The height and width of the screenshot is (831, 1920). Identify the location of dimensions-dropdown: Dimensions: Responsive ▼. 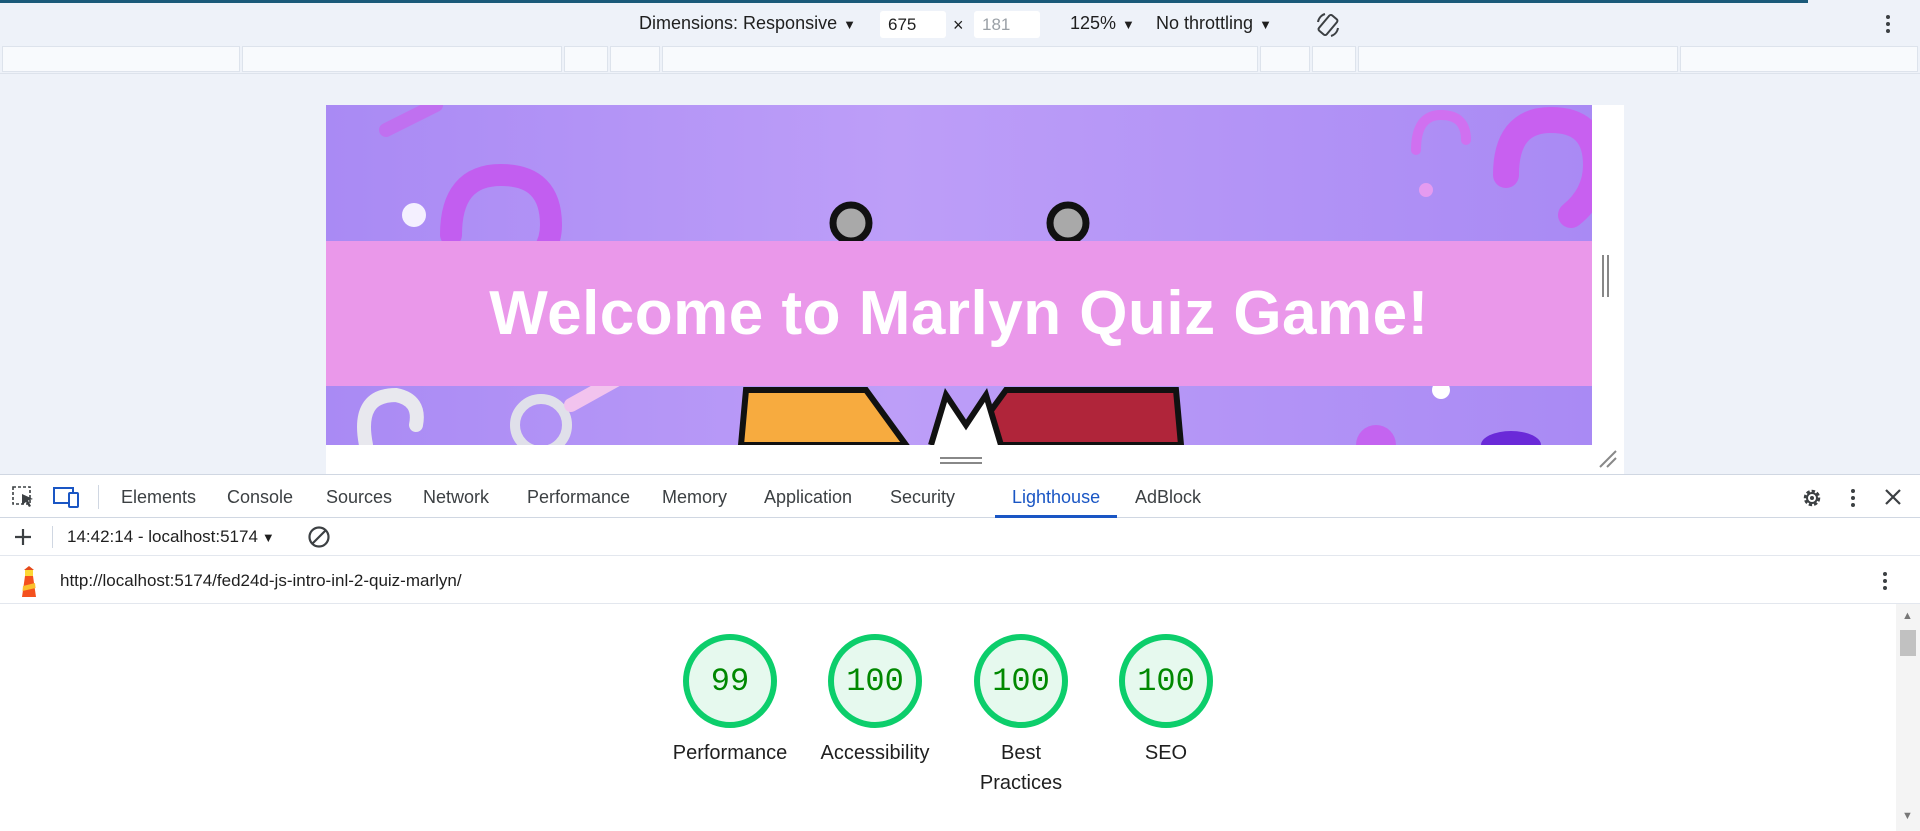
(747, 23).